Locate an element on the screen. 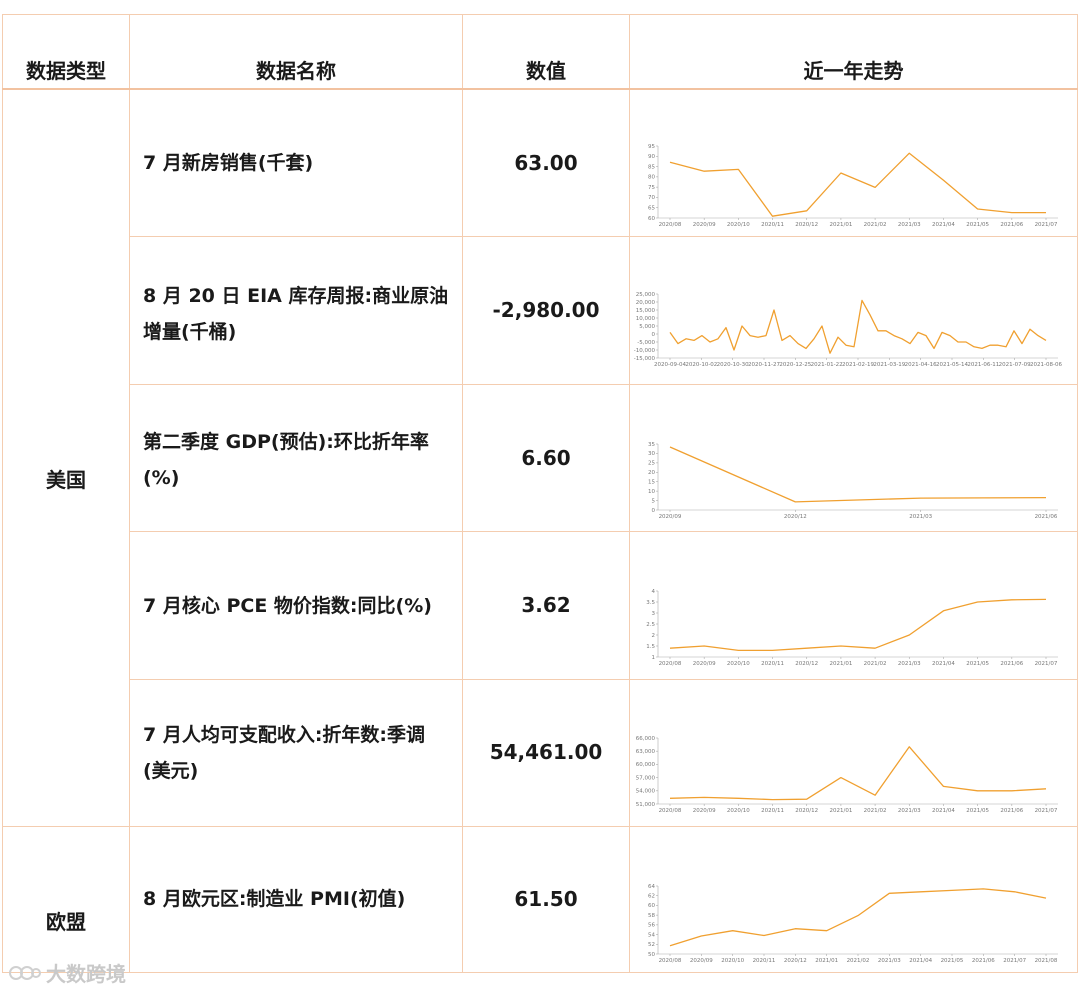  row-value: 61.50 is located at coordinates (546, 899).